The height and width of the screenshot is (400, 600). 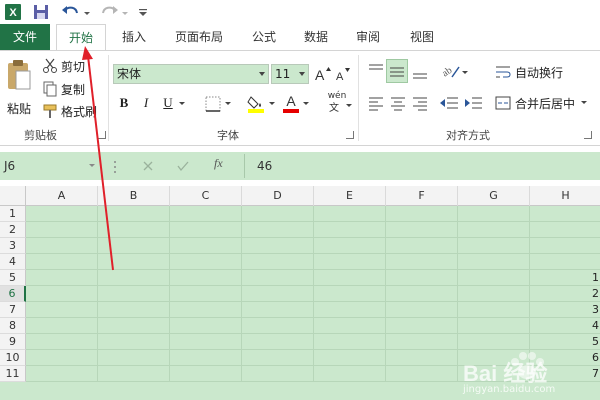 What do you see at coordinates (206, 358) in the screenshot?
I see `cell-c10` at bounding box center [206, 358].